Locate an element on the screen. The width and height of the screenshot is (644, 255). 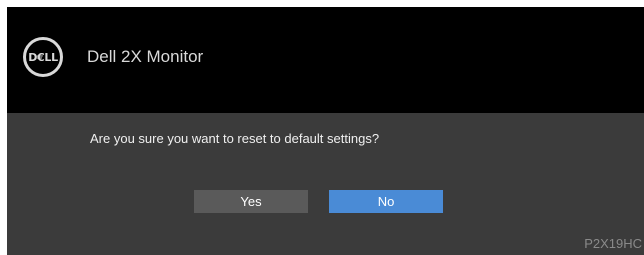
model-label: P2X19HC is located at coordinates (613, 243).